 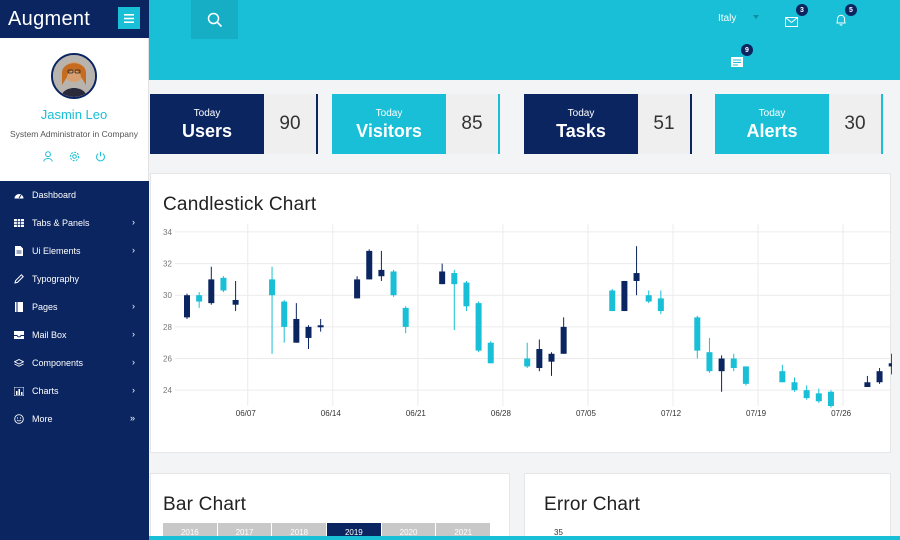 What do you see at coordinates (74, 391) in the screenshot?
I see `sidebar-item-charts: Charts ›` at bounding box center [74, 391].